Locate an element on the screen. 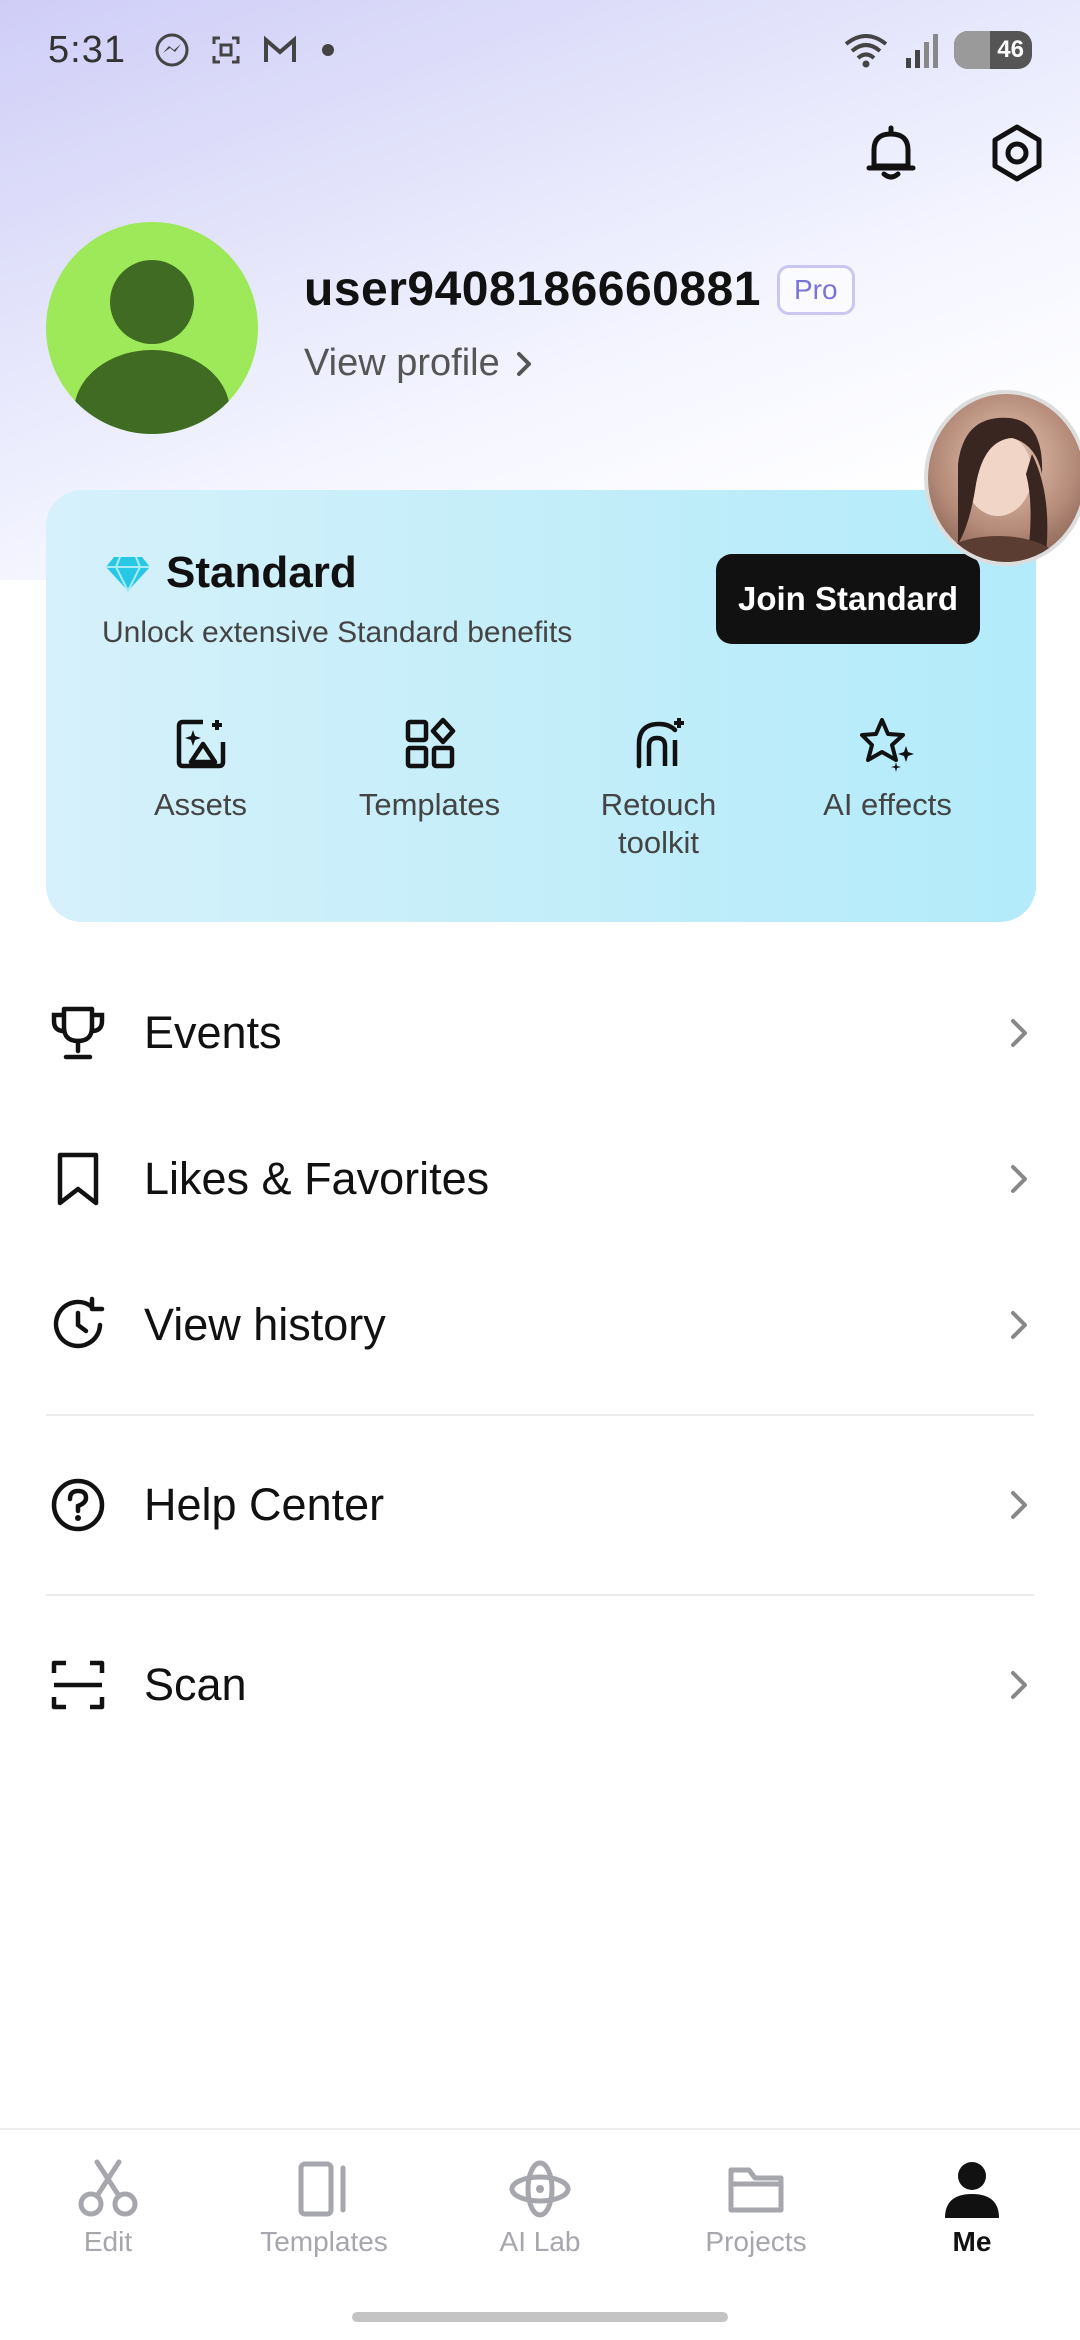 Image resolution: width=1080 pixels, height=2340 pixels. menu-item-events: Events is located at coordinates (540, 1033).